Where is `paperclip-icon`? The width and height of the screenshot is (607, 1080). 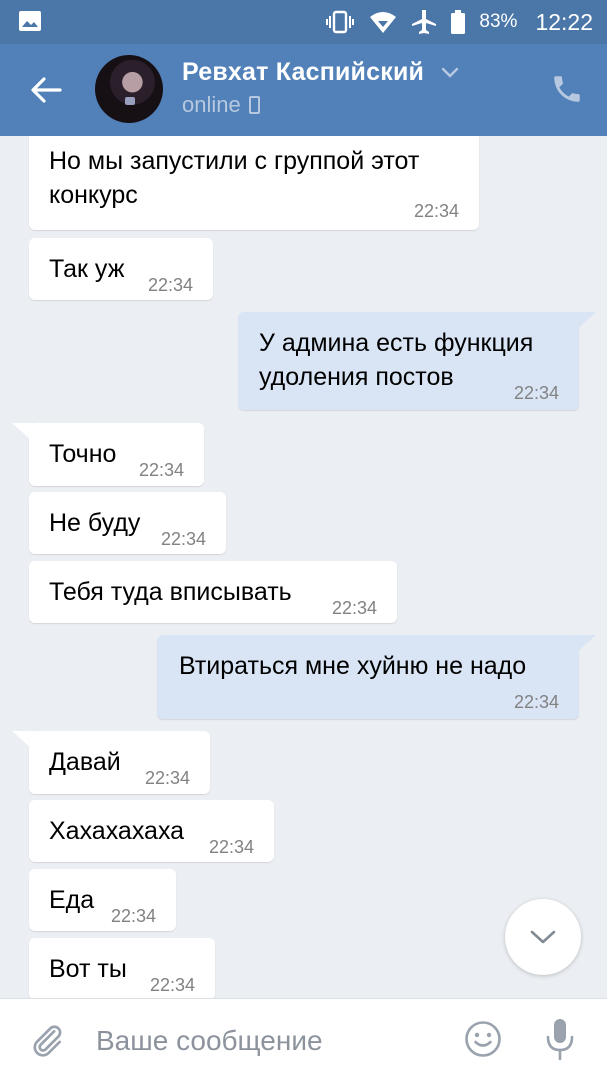 paperclip-icon is located at coordinates (47, 1041).